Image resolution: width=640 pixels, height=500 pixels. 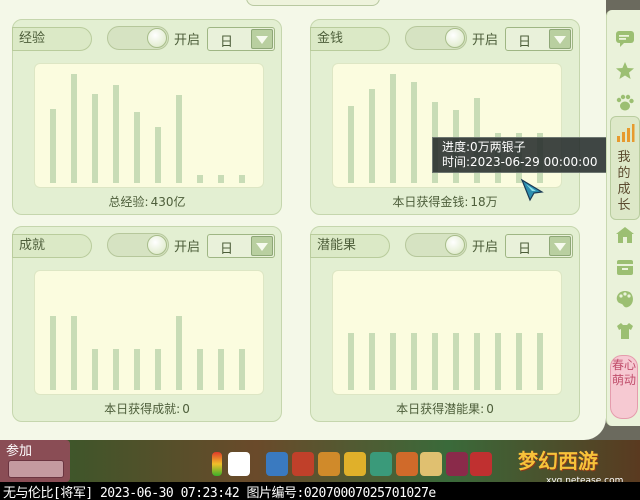 I want to click on lion-icon, so click(x=407, y=464).